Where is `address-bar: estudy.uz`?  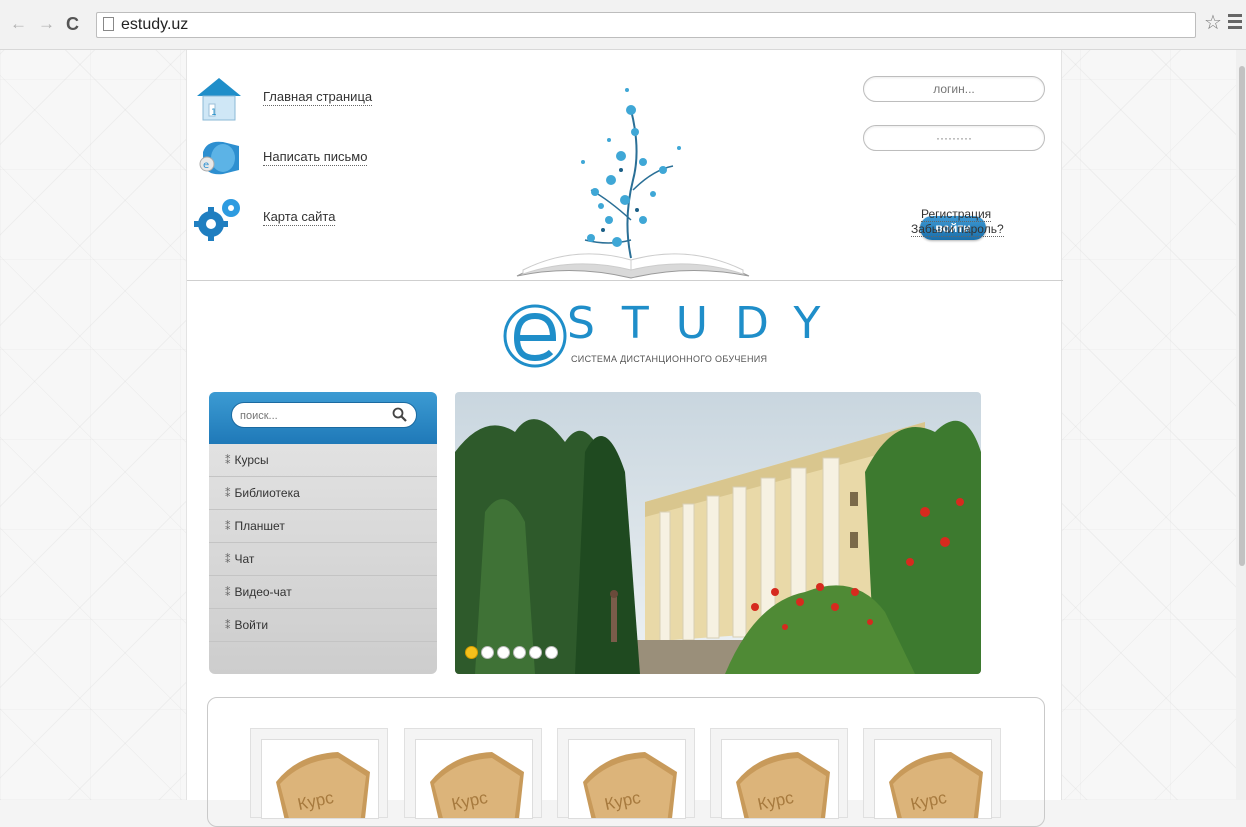 address-bar: estudy.uz is located at coordinates (646, 25).